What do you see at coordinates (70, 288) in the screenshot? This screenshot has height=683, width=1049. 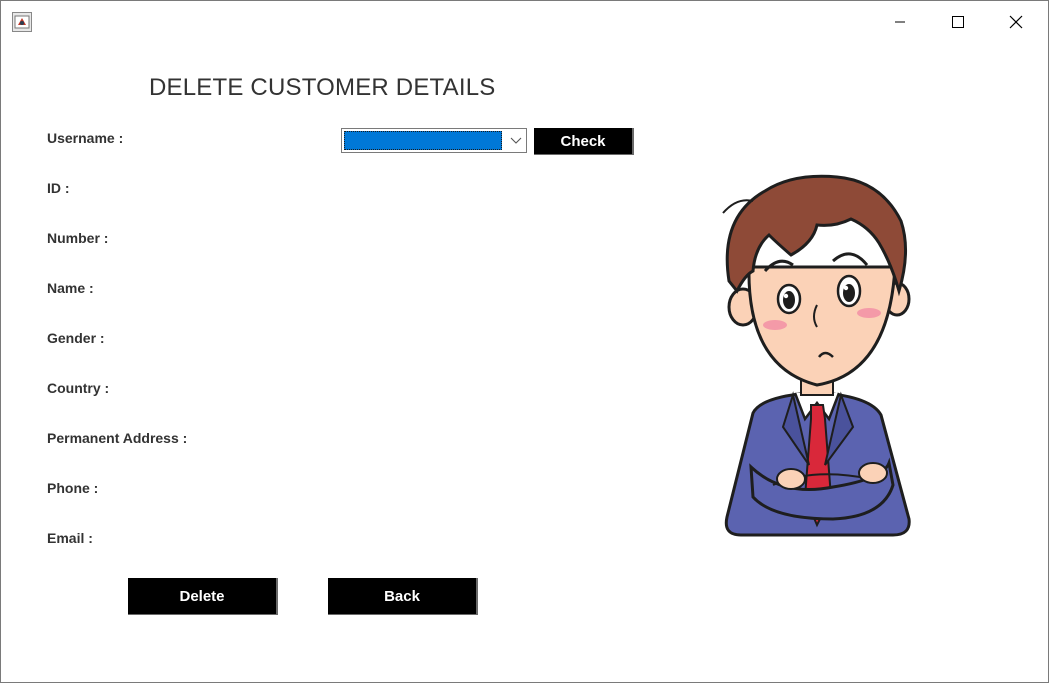 I see `name-label: Name :` at bounding box center [70, 288].